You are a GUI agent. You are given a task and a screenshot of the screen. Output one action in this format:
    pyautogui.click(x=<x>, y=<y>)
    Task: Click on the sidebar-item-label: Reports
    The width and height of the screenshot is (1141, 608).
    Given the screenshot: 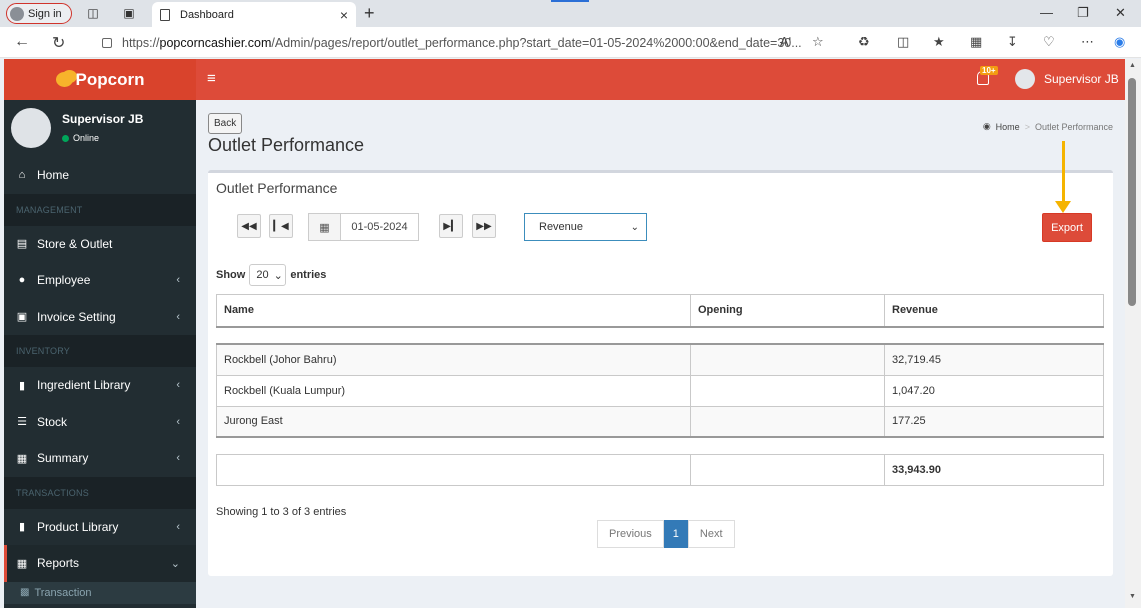 What is the action you would take?
    pyautogui.click(x=58, y=563)
    